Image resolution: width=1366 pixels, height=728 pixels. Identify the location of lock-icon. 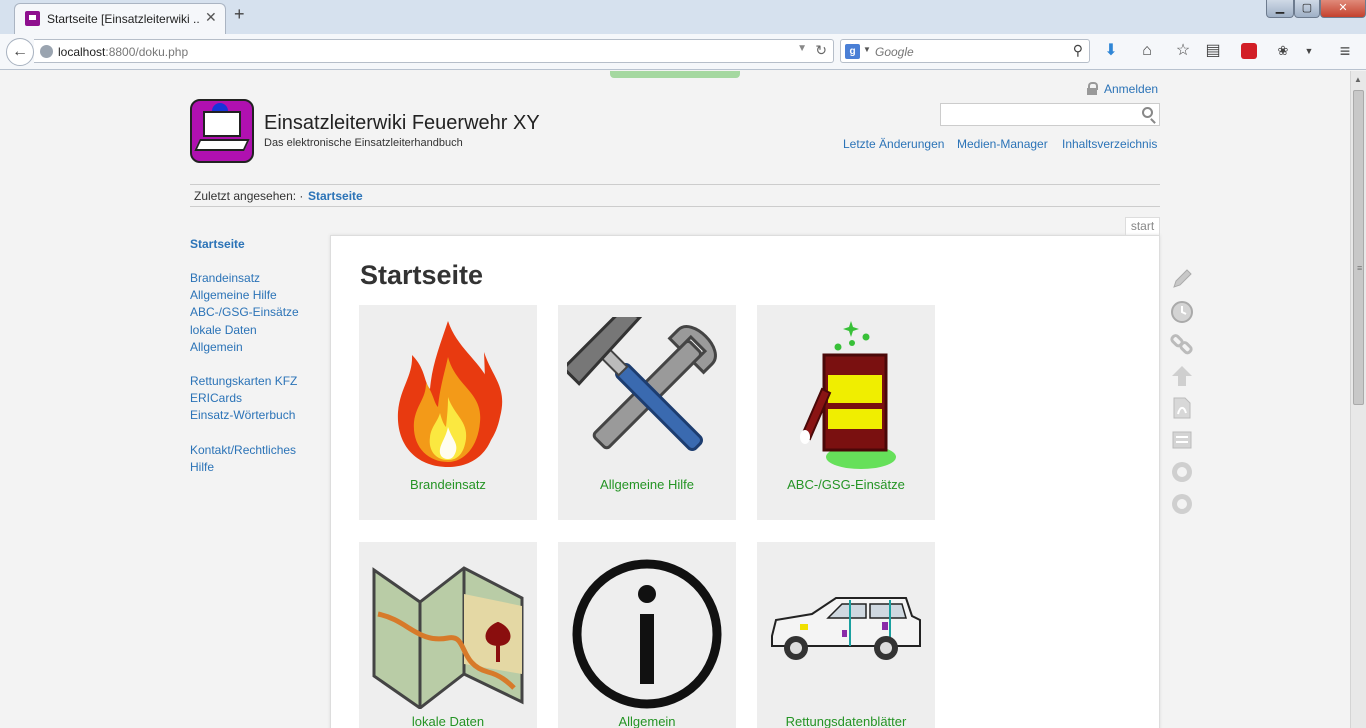
(1092, 88).